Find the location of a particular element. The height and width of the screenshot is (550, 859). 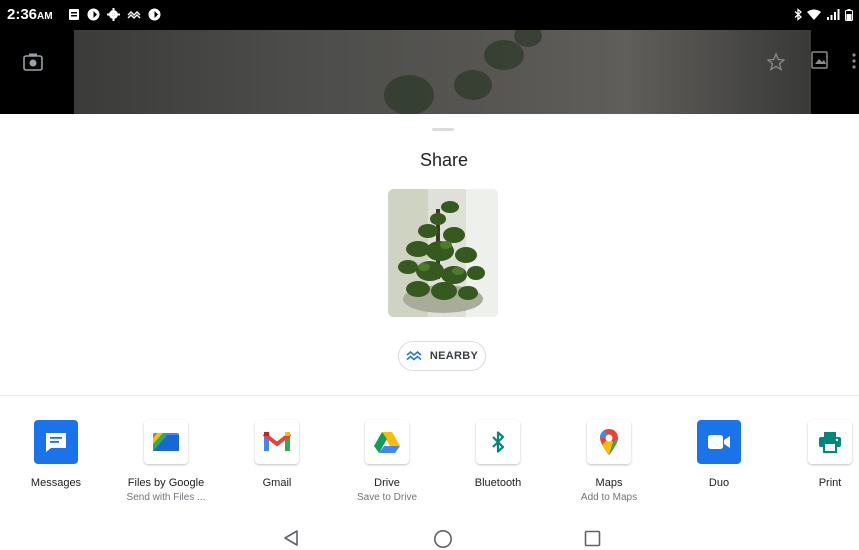

app-label: Bluetooth is located at coordinates (498, 483).